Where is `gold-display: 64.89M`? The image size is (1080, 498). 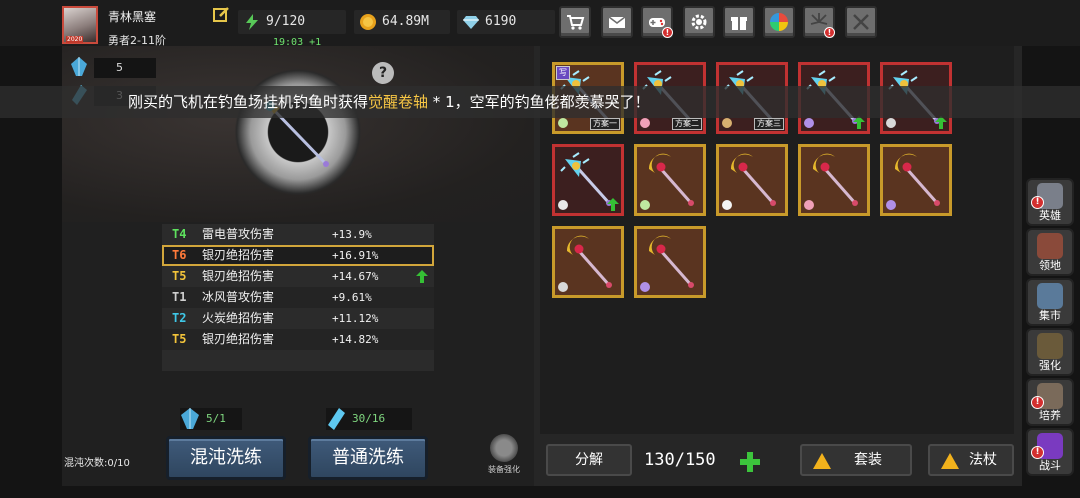
gold-display: 64.89M is located at coordinates (402, 22).